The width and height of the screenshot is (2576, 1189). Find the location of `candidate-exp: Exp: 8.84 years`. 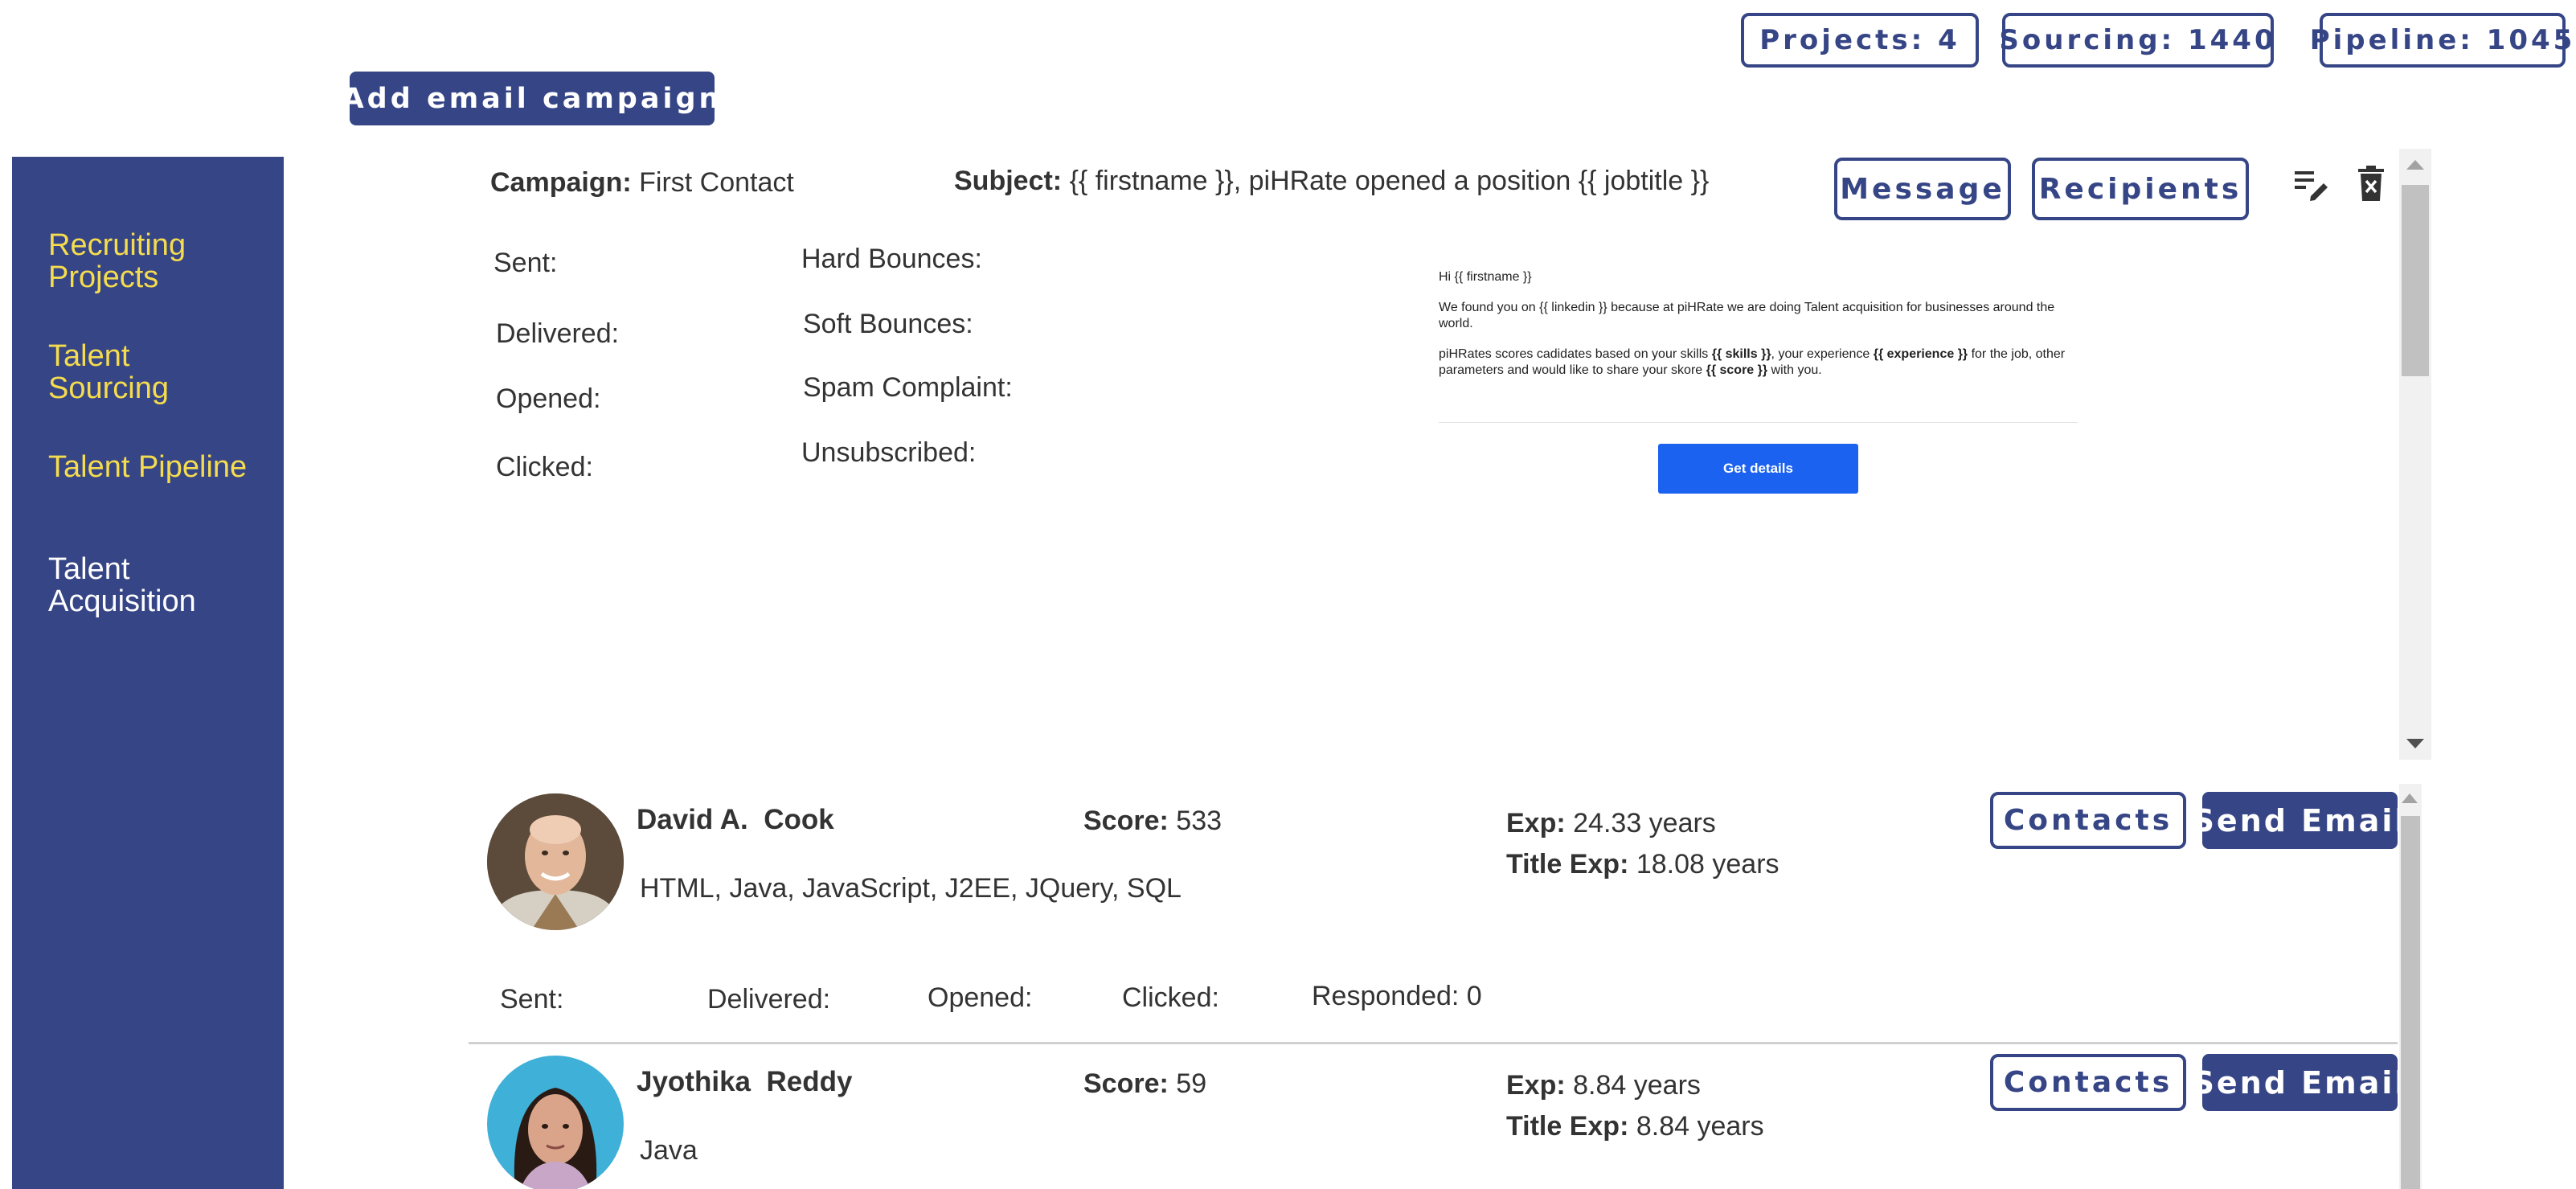

candidate-exp: Exp: 8.84 years is located at coordinates (1603, 1085).